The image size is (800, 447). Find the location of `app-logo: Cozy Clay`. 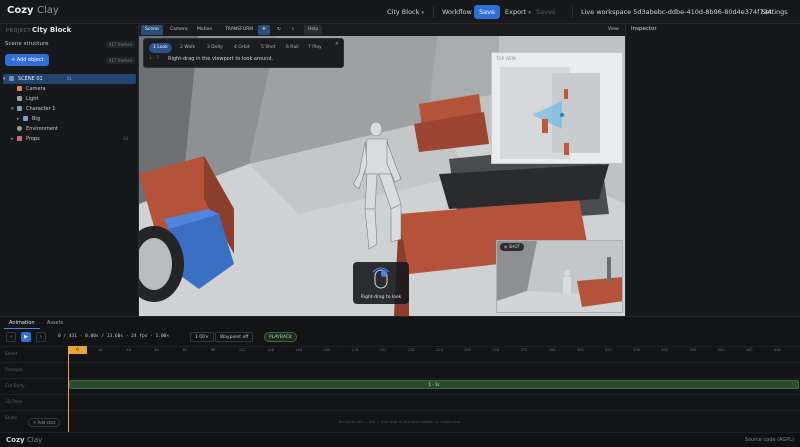

app-logo: Cozy Clay is located at coordinates (33, 10).